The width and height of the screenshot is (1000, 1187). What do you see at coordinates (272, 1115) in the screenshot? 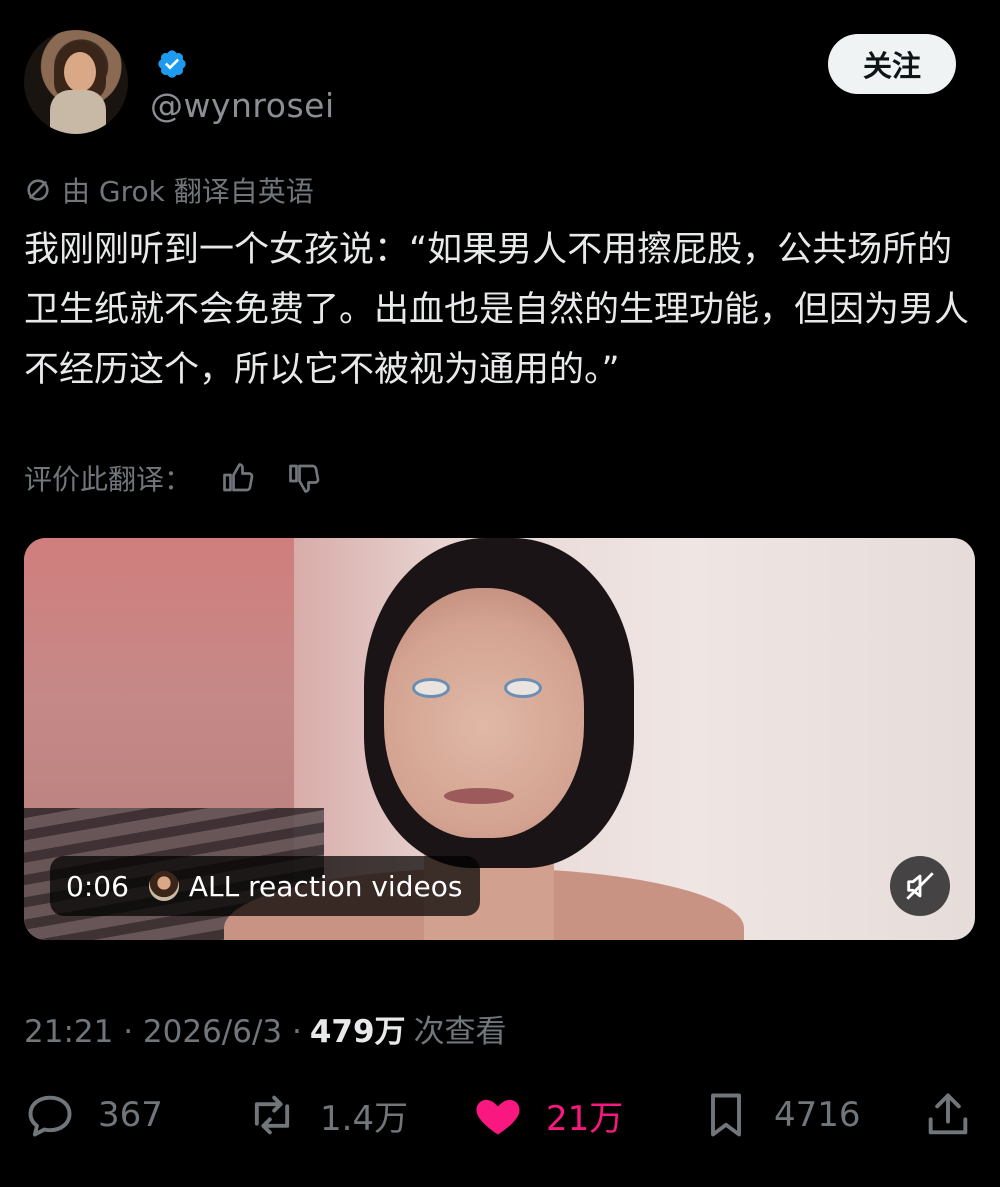
I see `repost-icon` at bounding box center [272, 1115].